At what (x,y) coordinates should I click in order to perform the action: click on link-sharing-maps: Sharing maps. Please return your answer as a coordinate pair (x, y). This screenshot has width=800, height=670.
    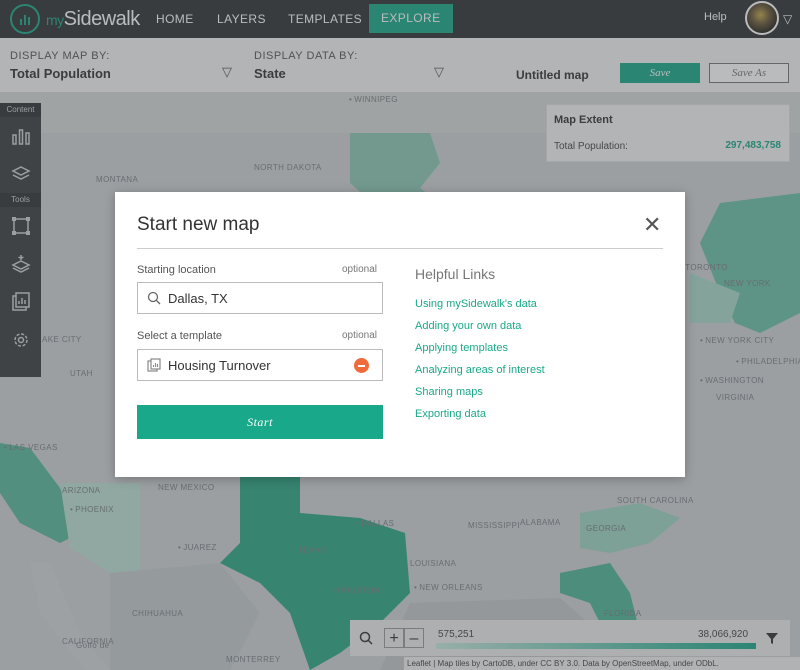
    Looking at the image, I should click on (449, 392).